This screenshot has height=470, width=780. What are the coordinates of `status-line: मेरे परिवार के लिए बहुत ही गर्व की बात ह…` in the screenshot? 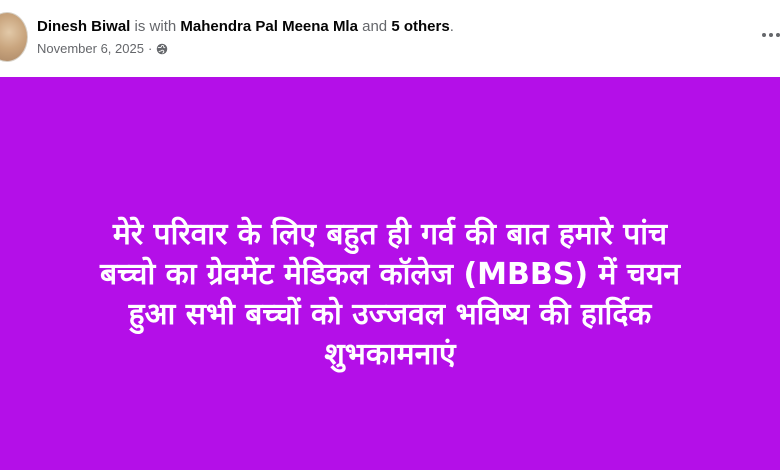 It's located at (390, 234).